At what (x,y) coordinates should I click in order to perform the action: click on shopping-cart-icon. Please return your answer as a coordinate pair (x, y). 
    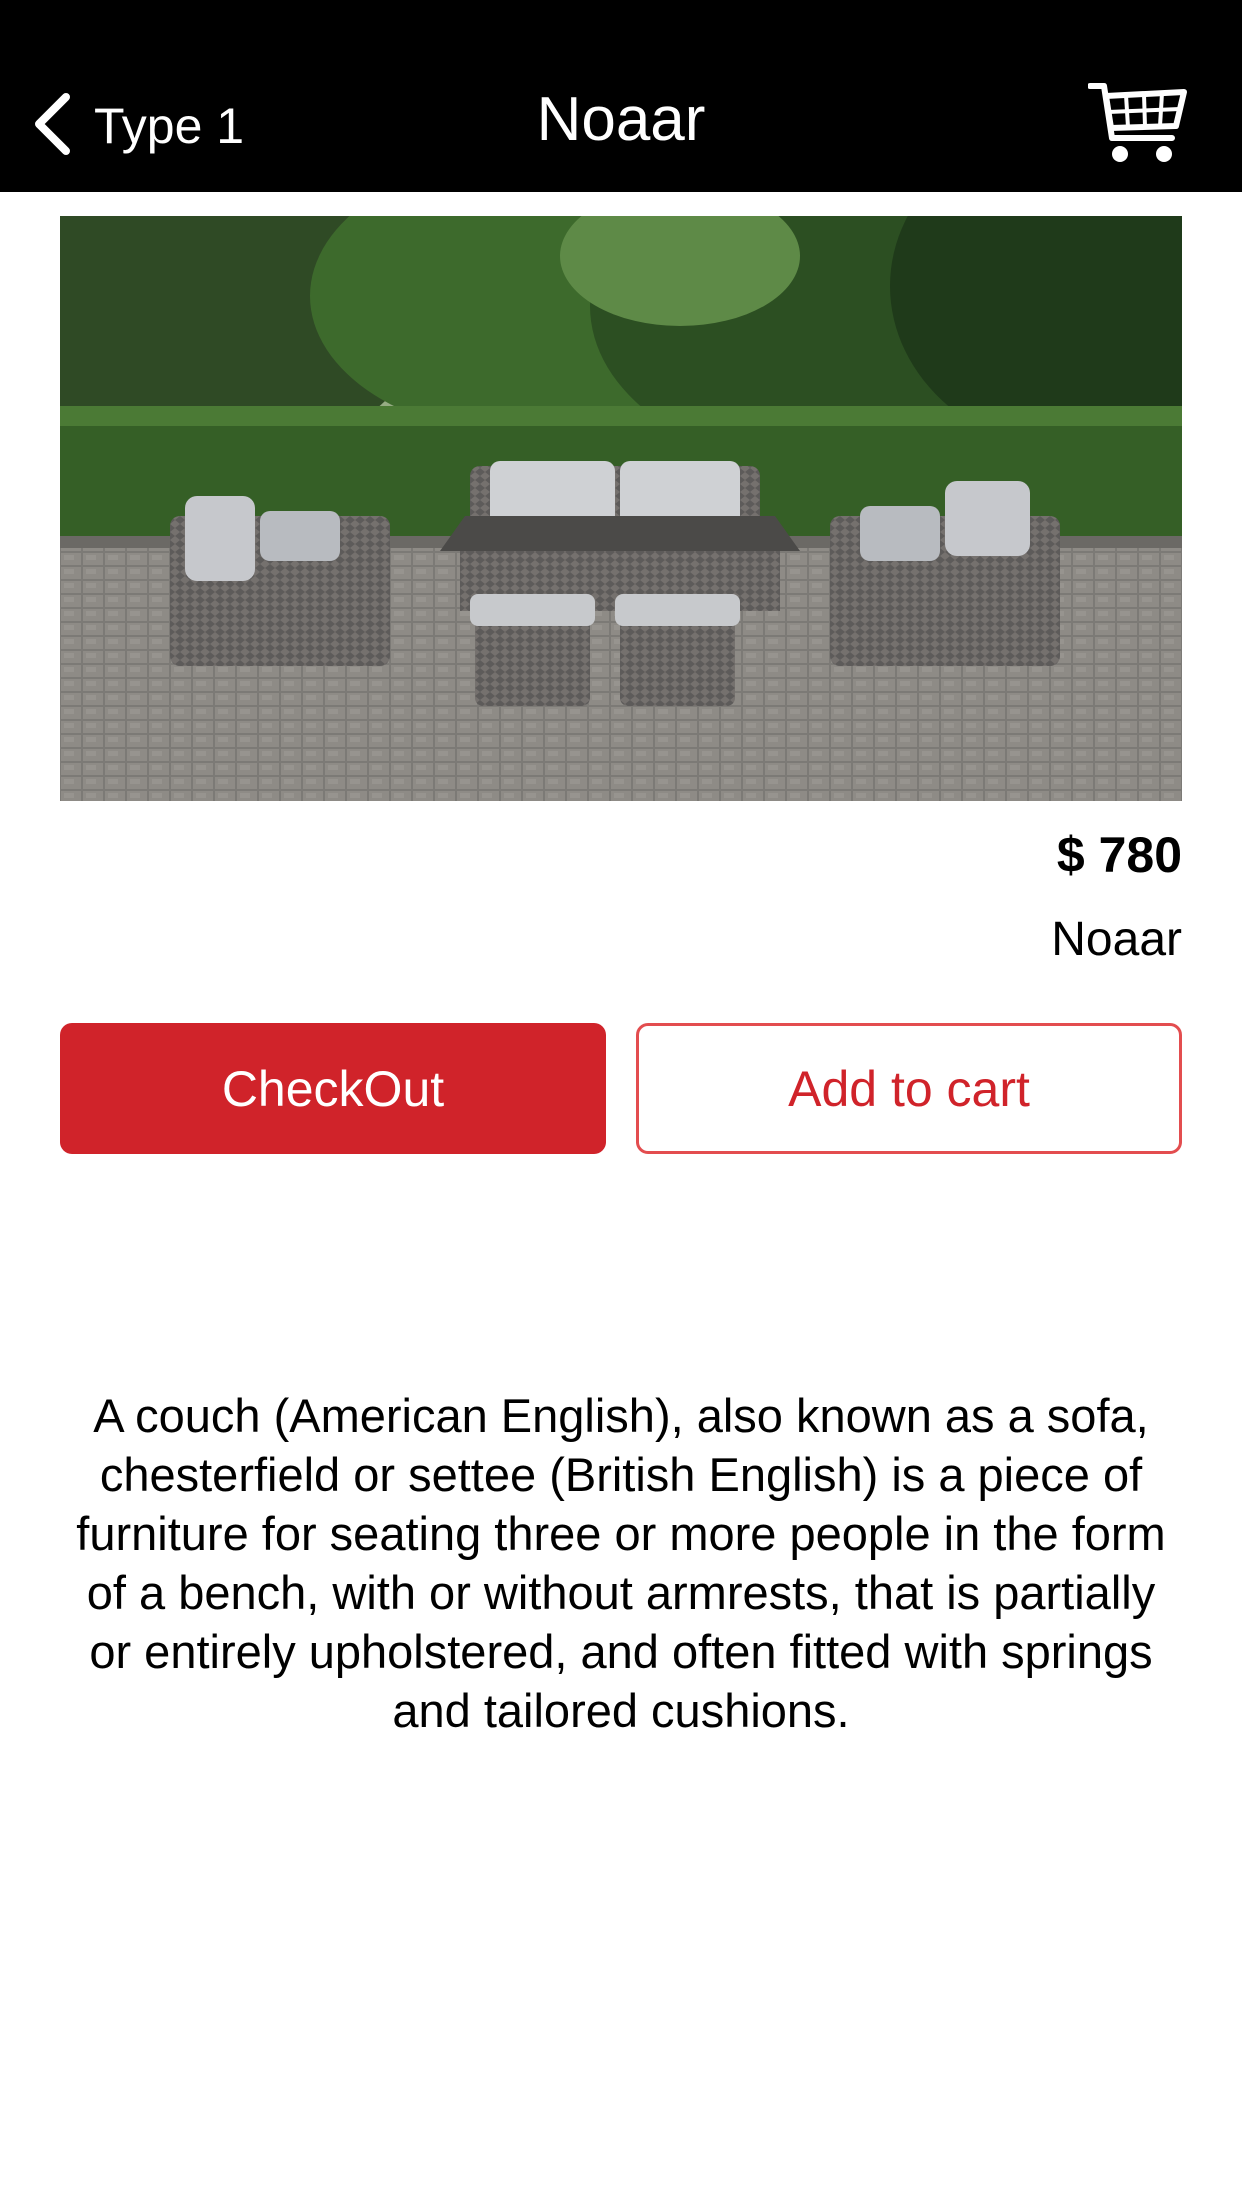
    Looking at the image, I should click on (1137, 126).